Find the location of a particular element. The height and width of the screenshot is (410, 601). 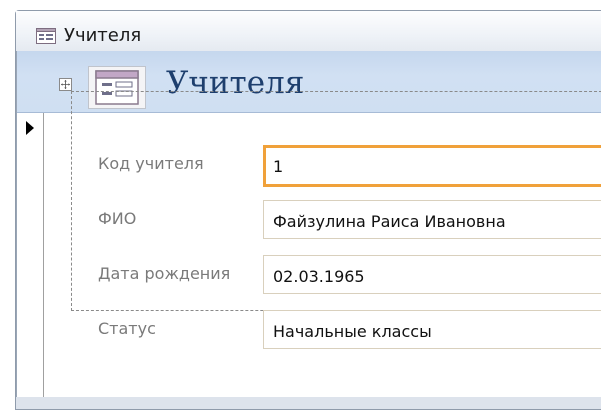

window-title-bar: Учителя is located at coordinates (308, 32).